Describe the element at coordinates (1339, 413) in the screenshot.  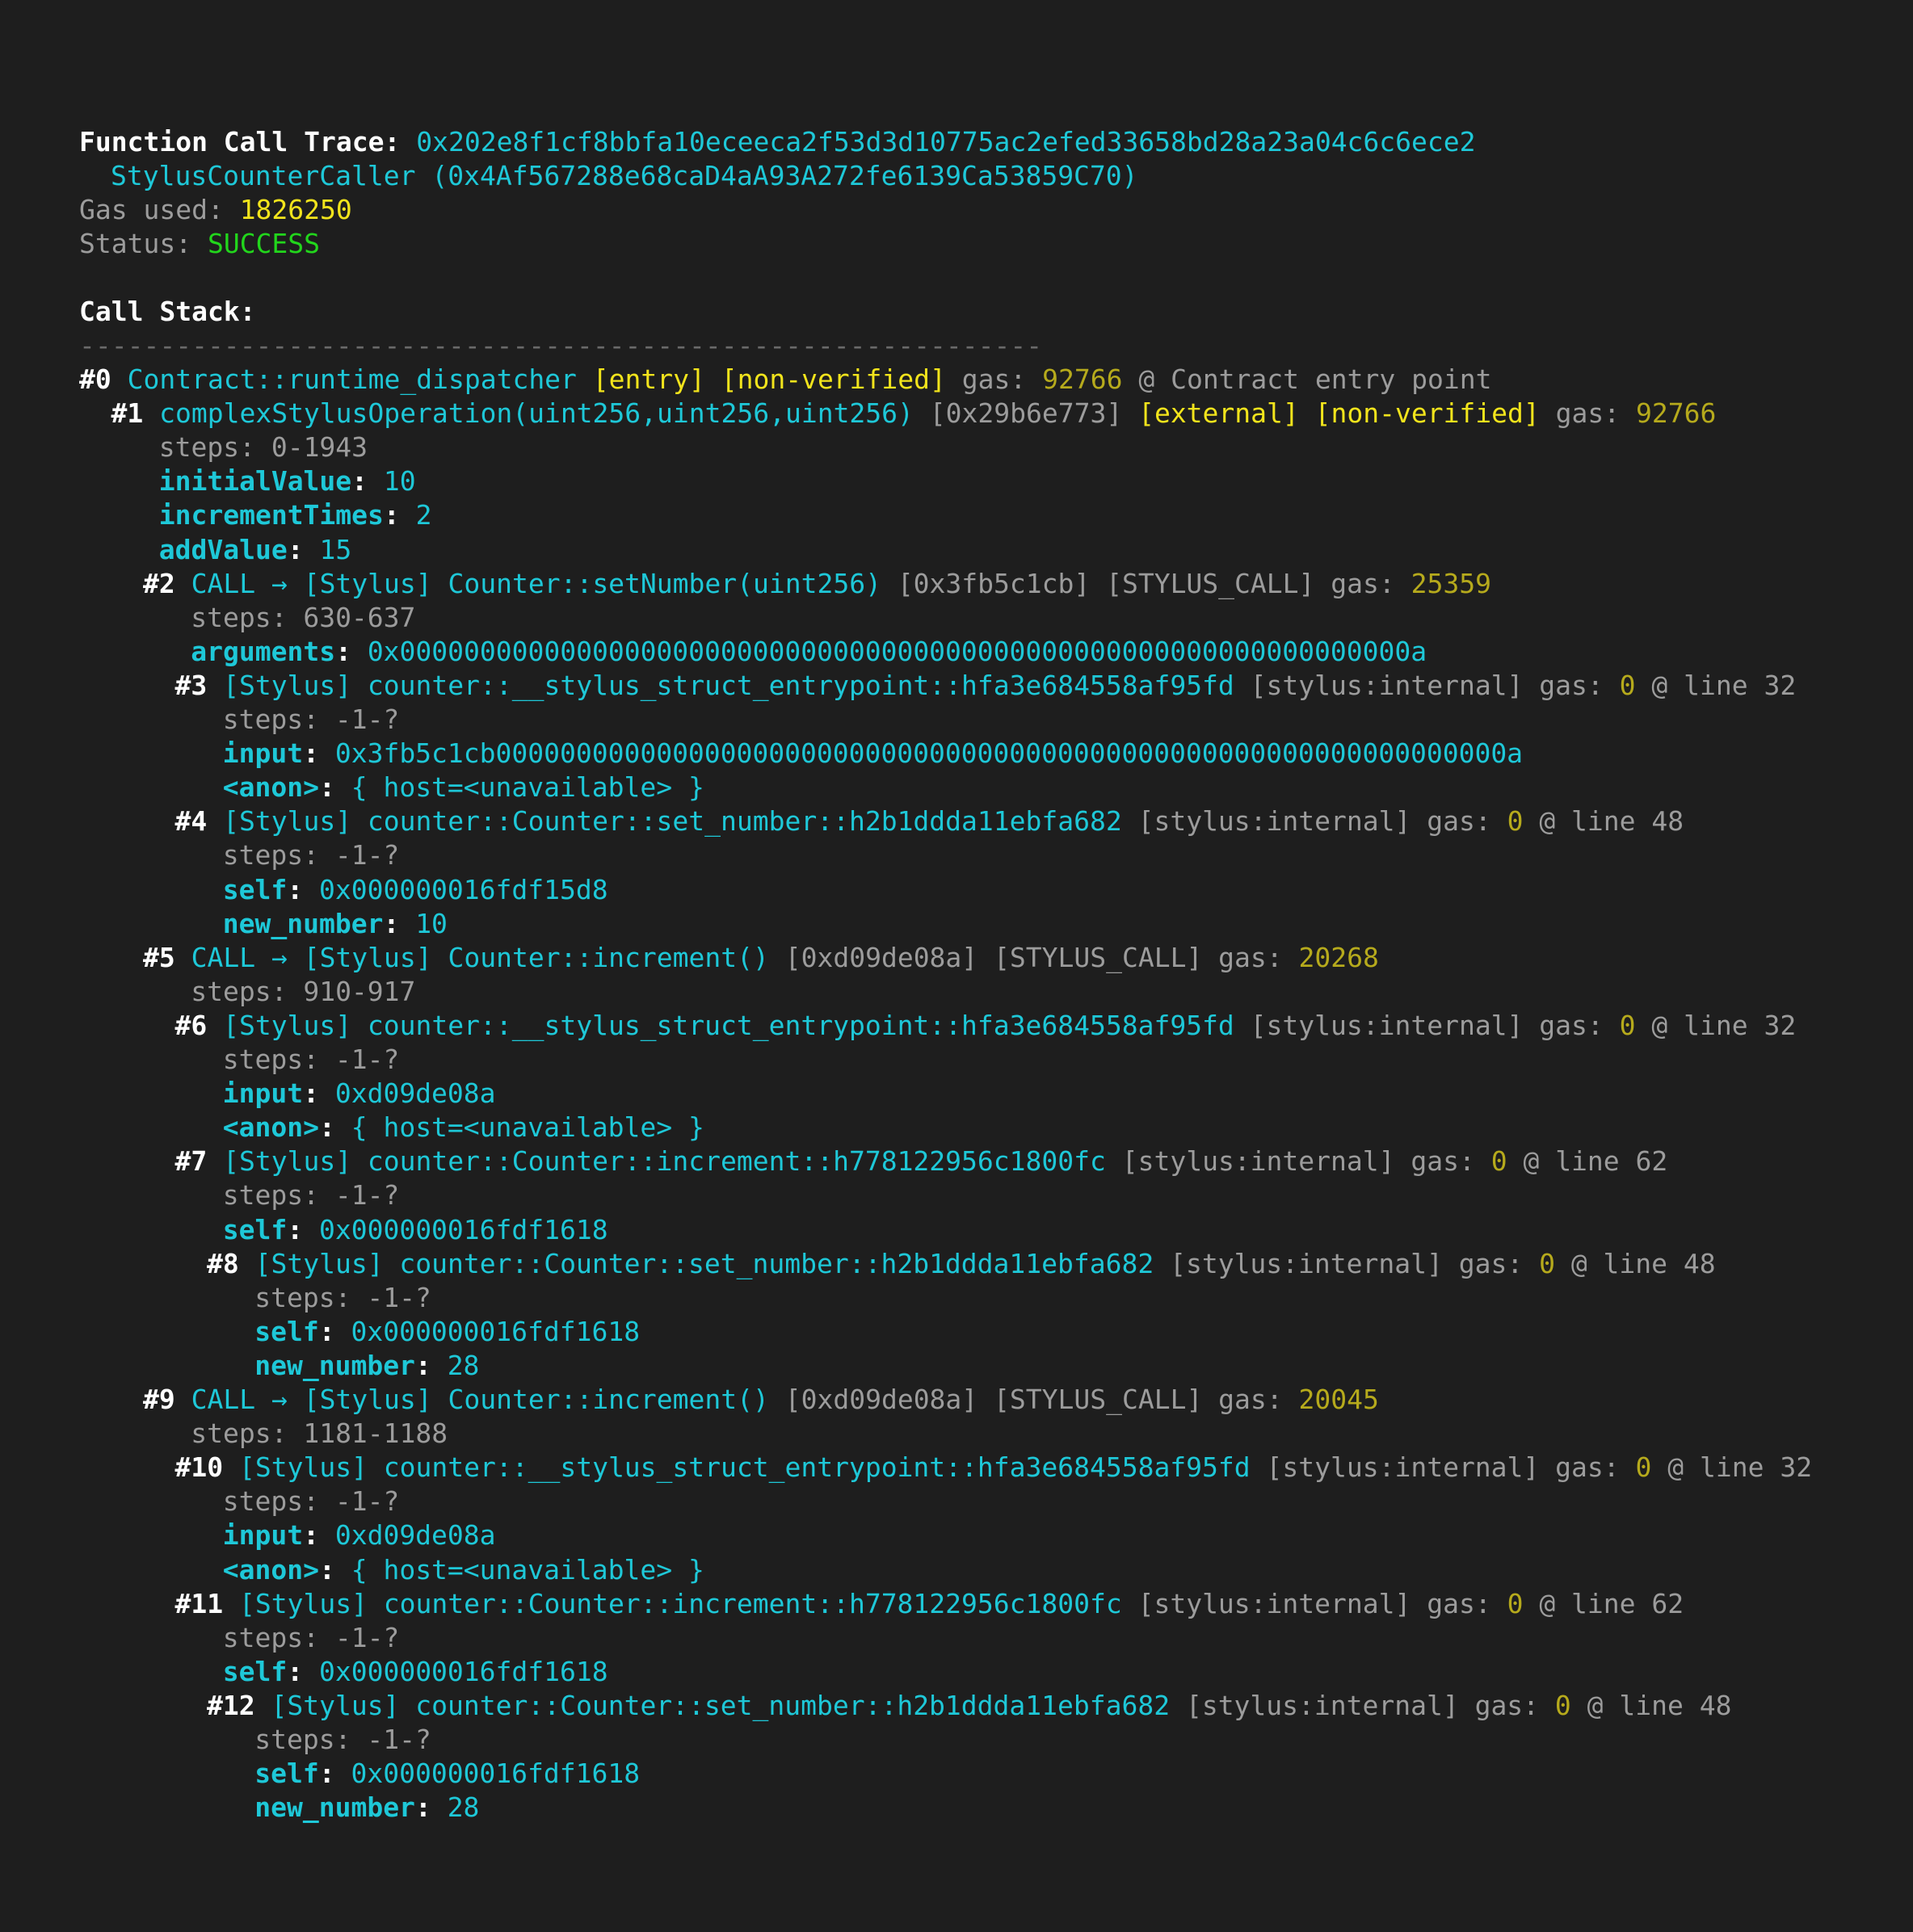
I see `frame-segment: [external] [non-verified]` at that location.